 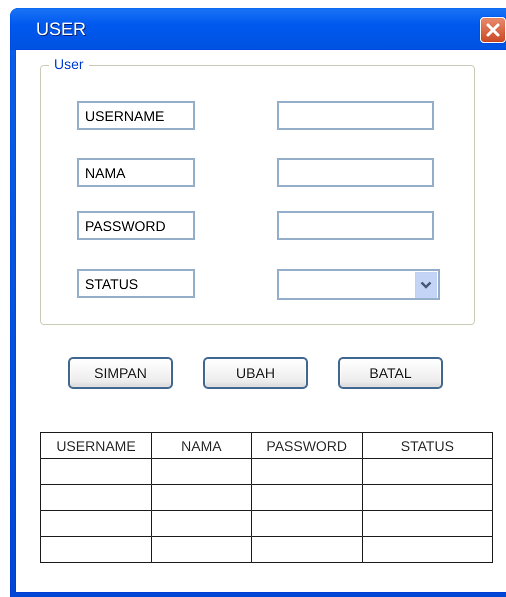 I want to click on group-title: User, so click(x=69, y=64).